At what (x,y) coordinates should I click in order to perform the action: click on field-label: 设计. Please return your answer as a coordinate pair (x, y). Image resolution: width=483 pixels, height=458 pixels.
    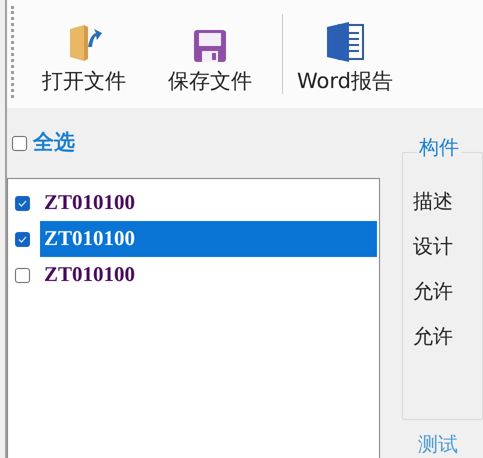
    Looking at the image, I should click on (433, 246).